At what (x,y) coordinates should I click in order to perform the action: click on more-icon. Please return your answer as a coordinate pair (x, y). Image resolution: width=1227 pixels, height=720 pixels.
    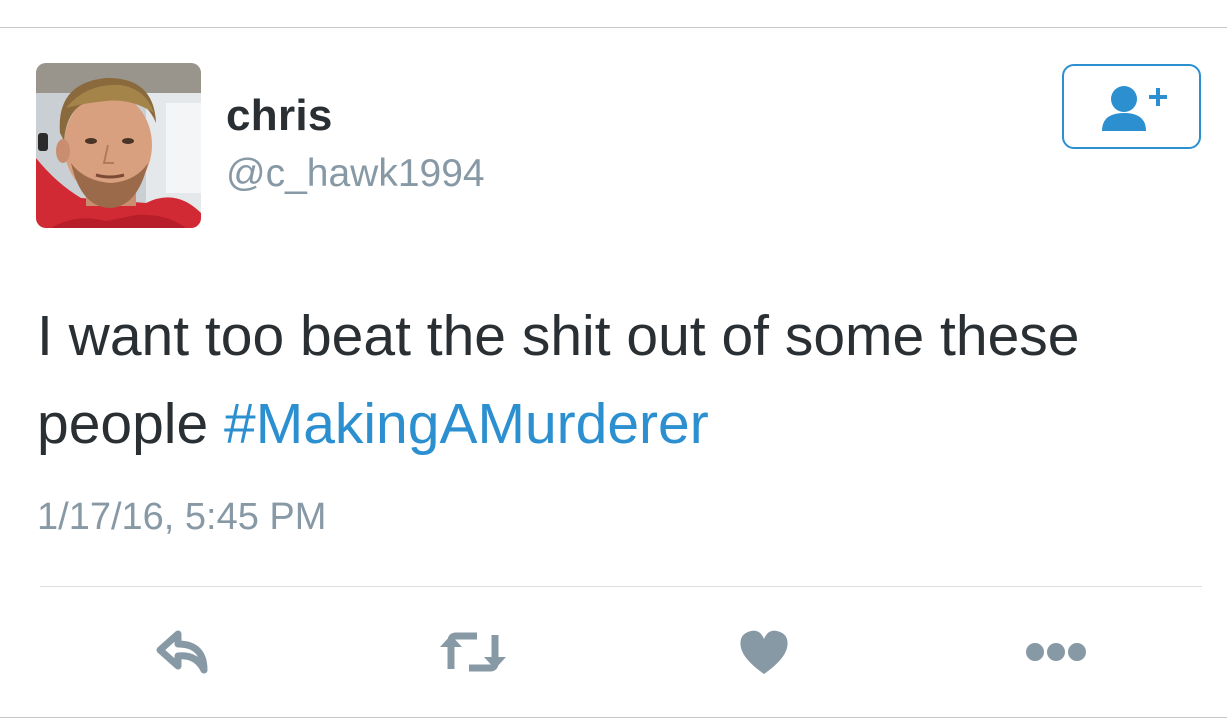
    Looking at the image, I should click on (1056, 652).